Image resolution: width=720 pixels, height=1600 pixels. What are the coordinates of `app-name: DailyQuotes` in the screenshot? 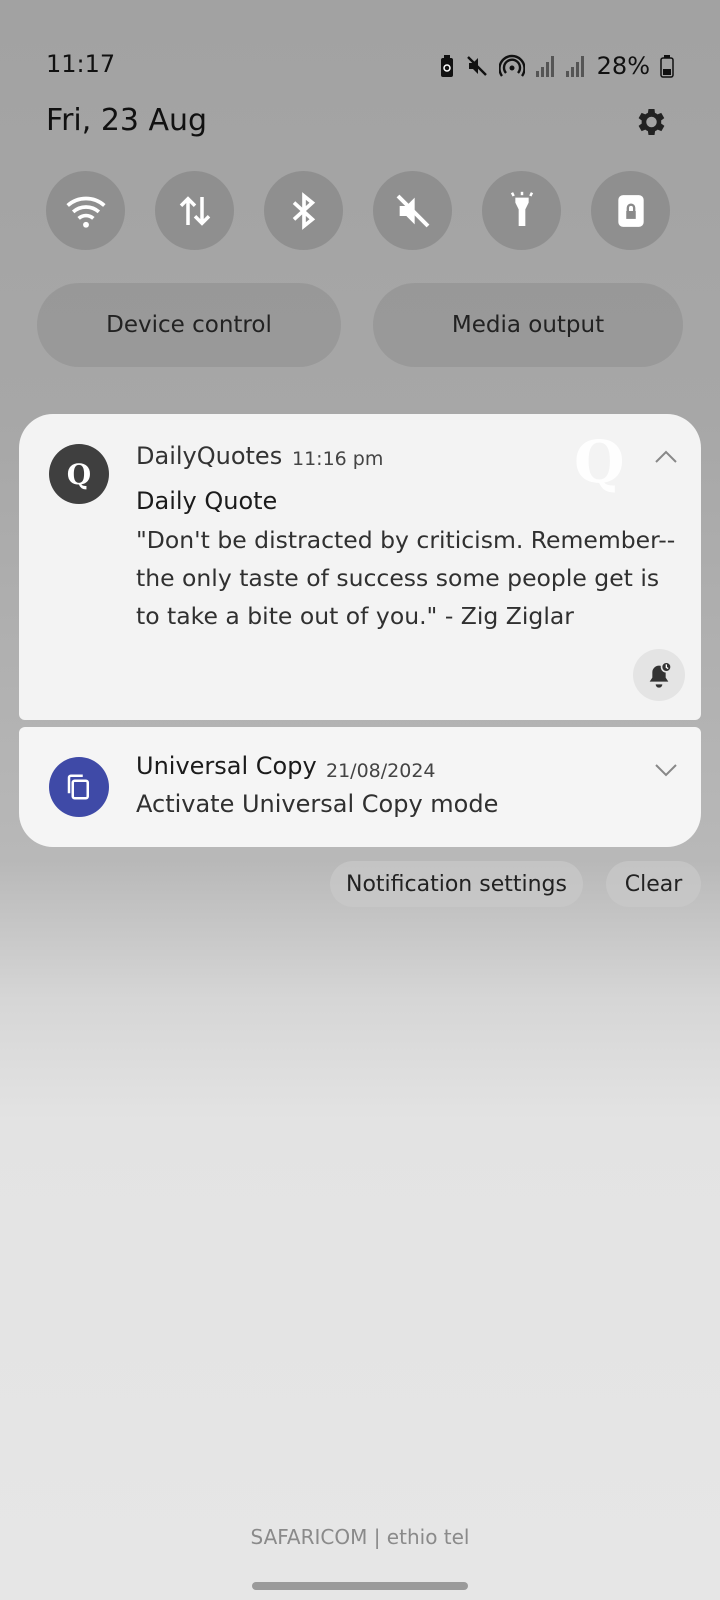 It's located at (209, 456).